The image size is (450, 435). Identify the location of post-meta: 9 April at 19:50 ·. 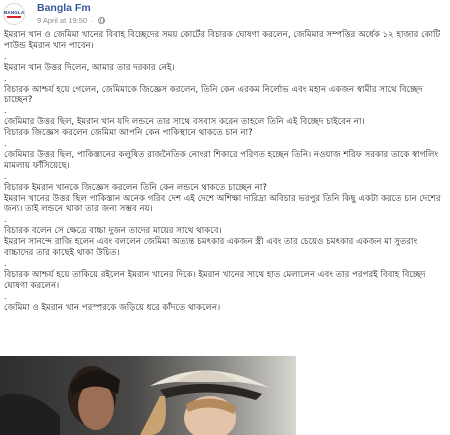
(71, 20).